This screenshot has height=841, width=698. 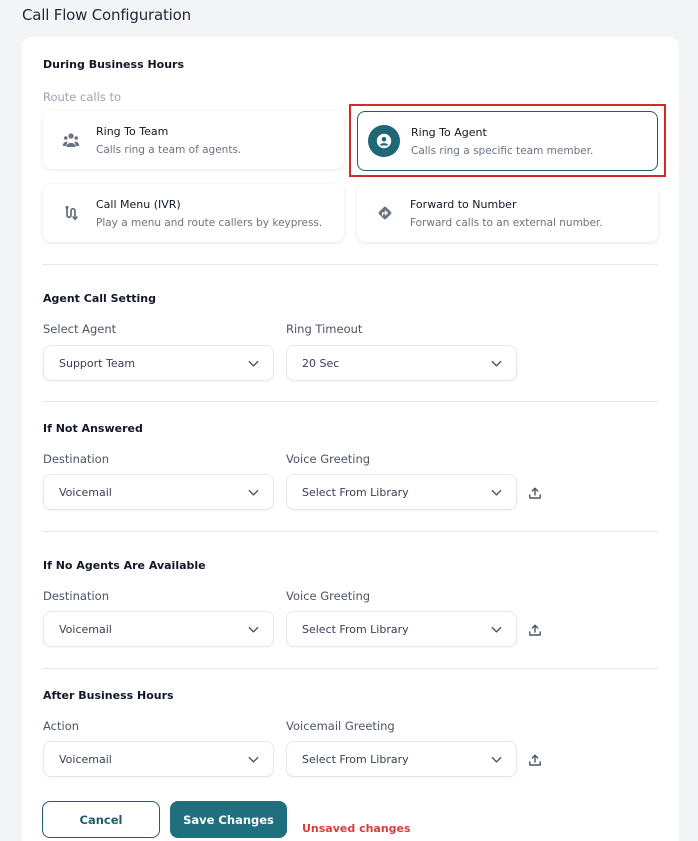 What do you see at coordinates (100, 298) in the screenshot?
I see `agent-call-setting-title: Agent Call Setting` at bounding box center [100, 298].